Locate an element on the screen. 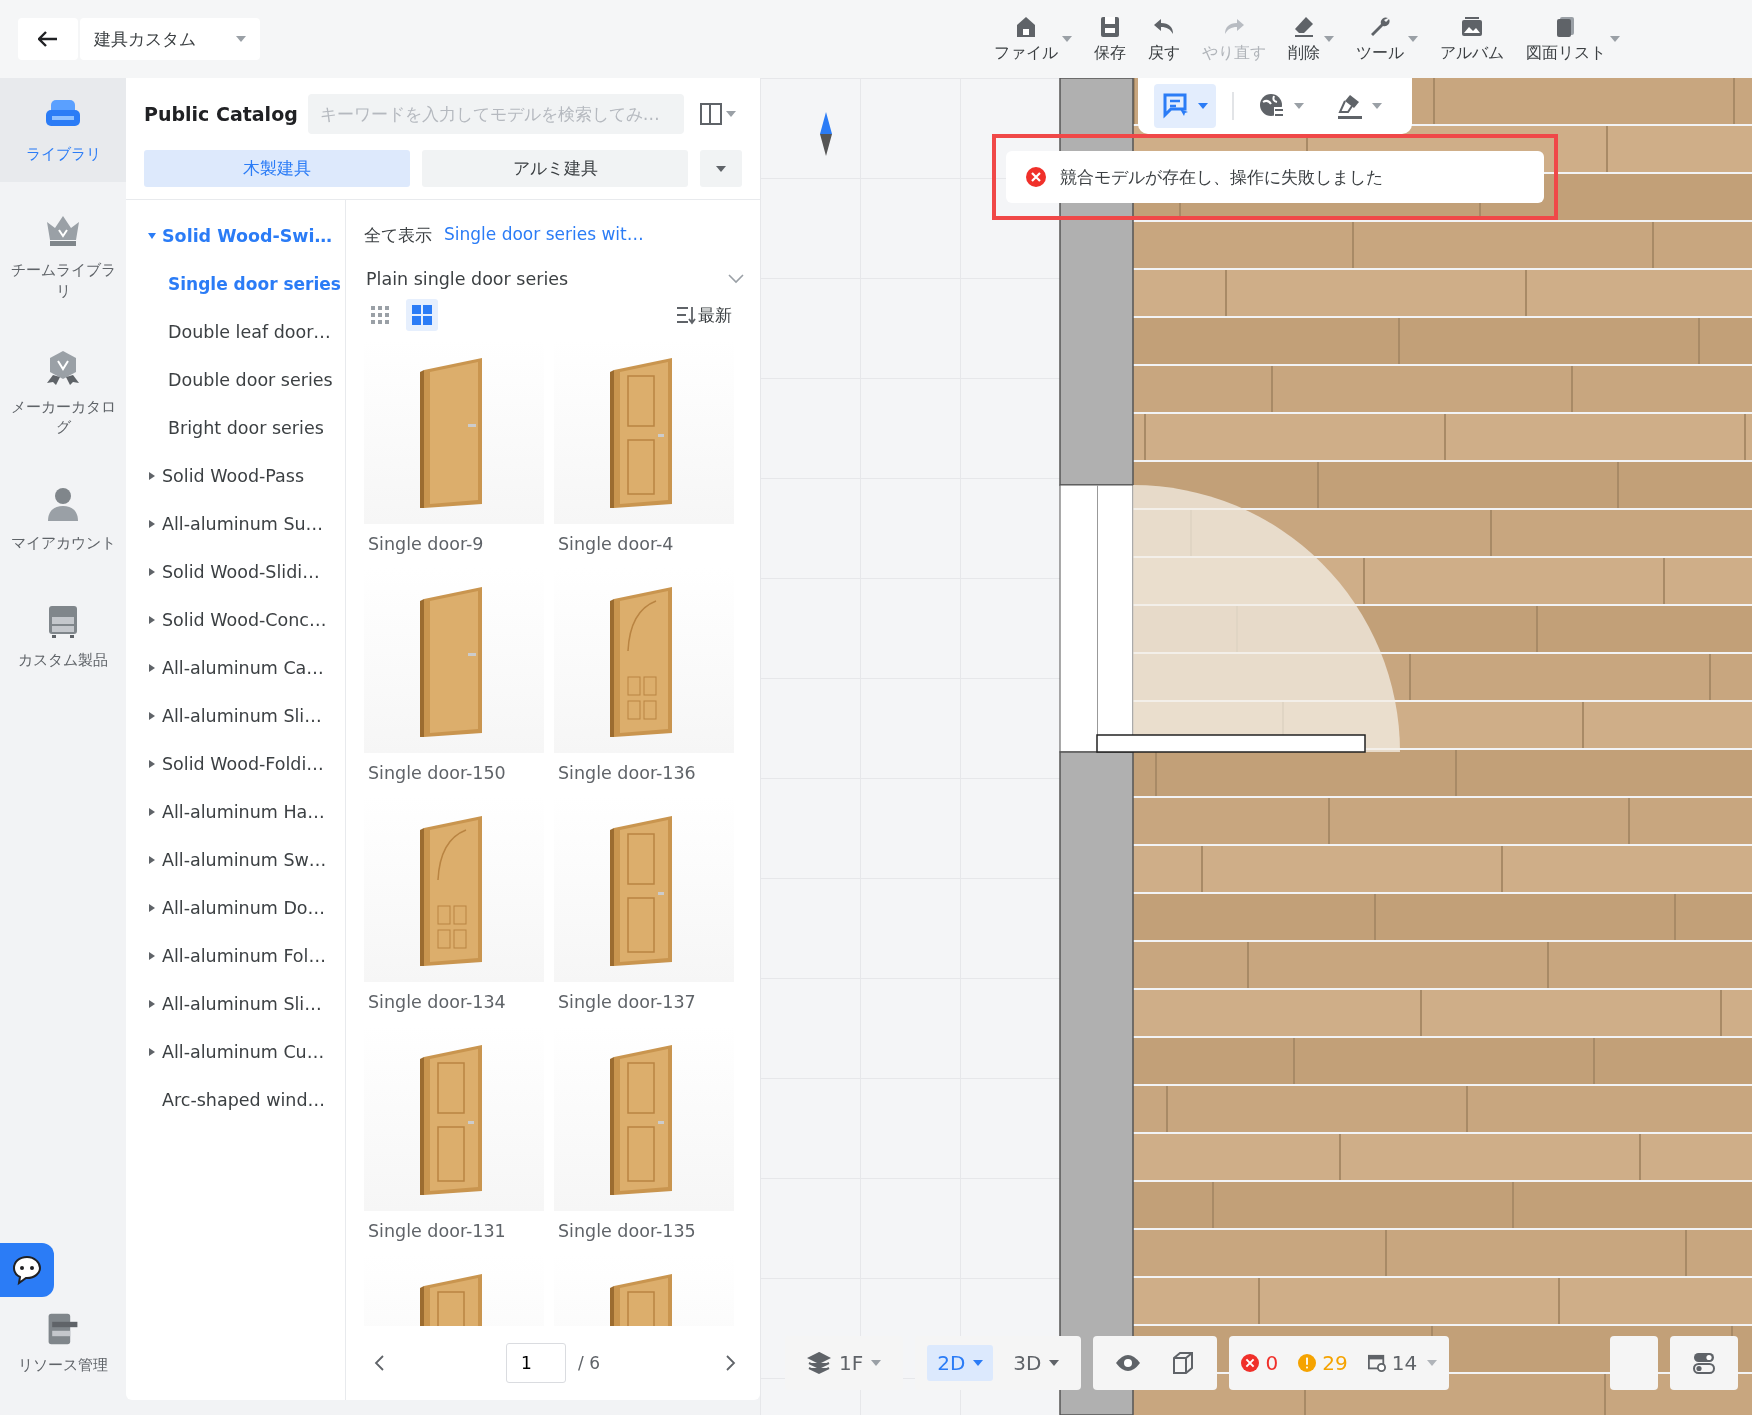  compass-icon is located at coordinates (826, 134).